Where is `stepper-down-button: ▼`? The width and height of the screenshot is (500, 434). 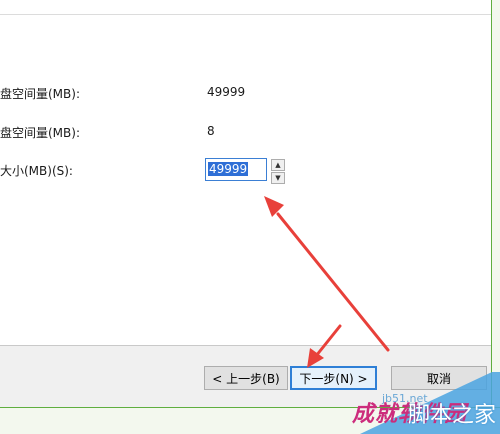 stepper-down-button: ▼ is located at coordinates (278, 178).